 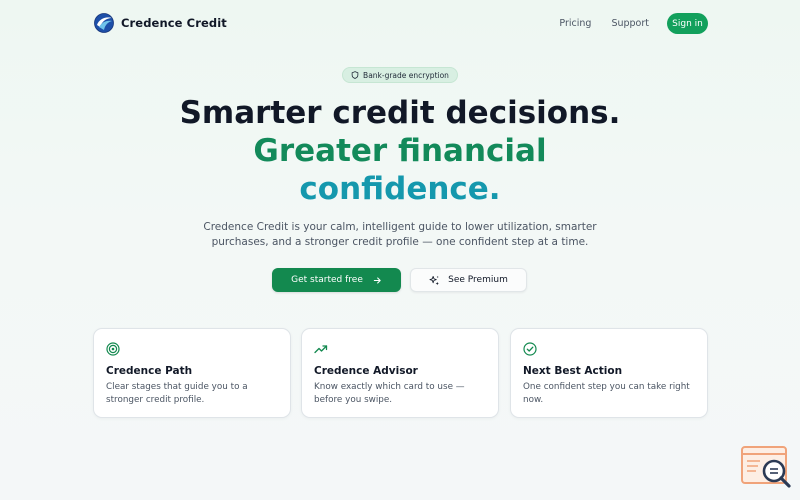 I want to click on trending-up-icon, so click(x=321, y=349).